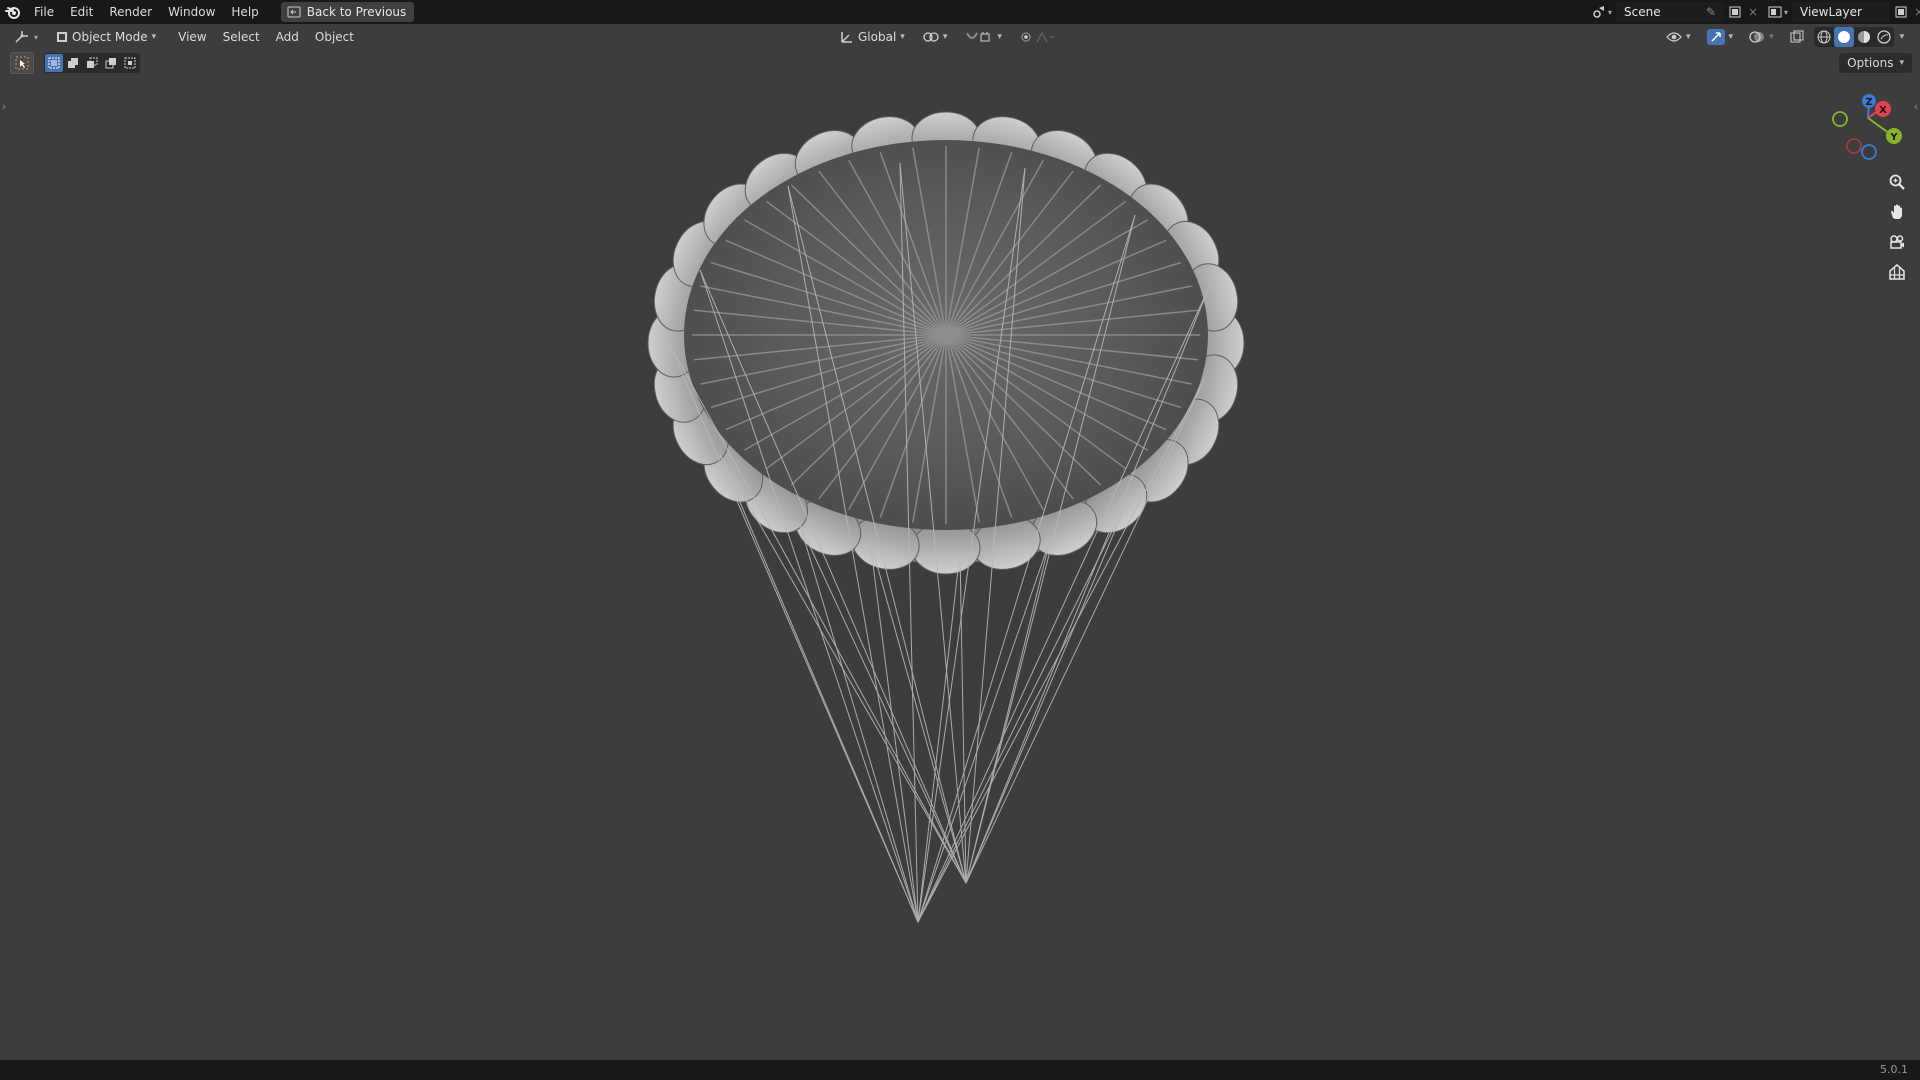 The image size is (1920, 1080). What do you see at coordinates (1735, 12) in the screenshot?
I see `new-scene-icon` at bounding box center [1735, 12].